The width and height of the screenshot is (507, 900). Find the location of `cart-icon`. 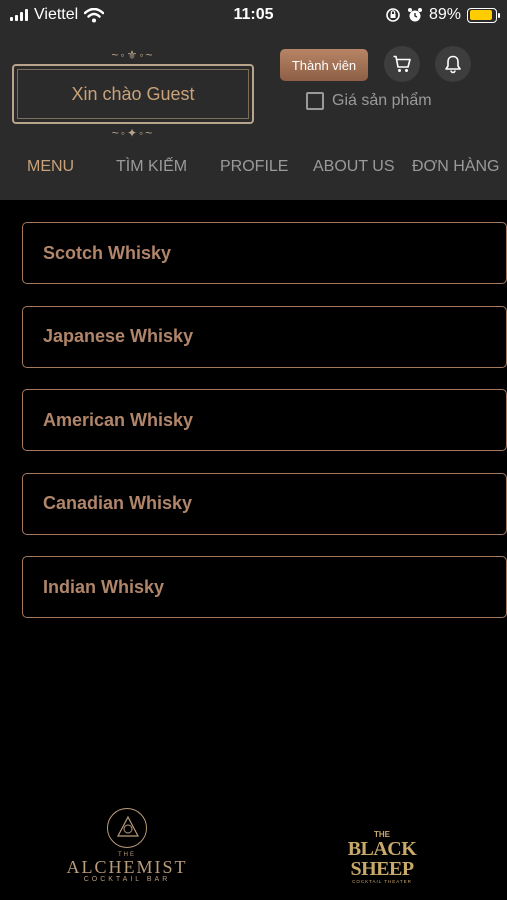

cart-icon is located at coordinates (402, 63).